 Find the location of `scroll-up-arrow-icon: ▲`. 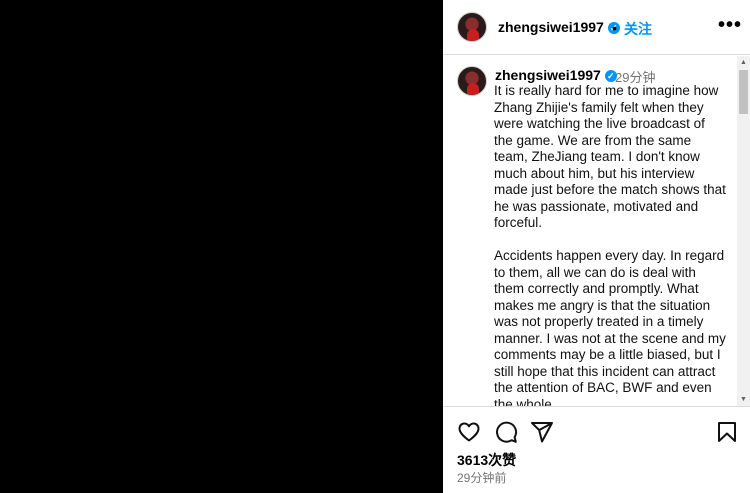

scroll-up-arrow-icon: ▲ is located at coordinates (743, 62).